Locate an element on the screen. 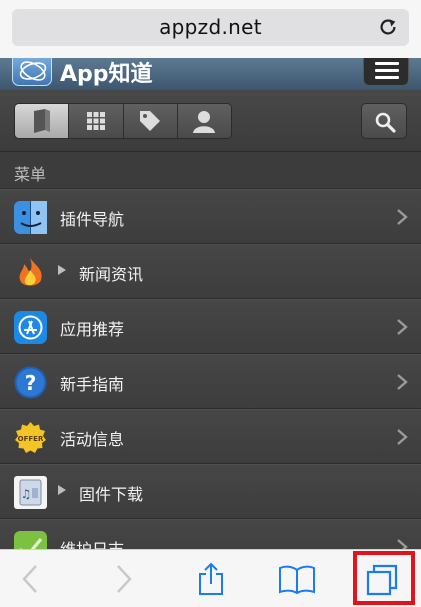  hamburger-icon is located at coordinates (386, 72).